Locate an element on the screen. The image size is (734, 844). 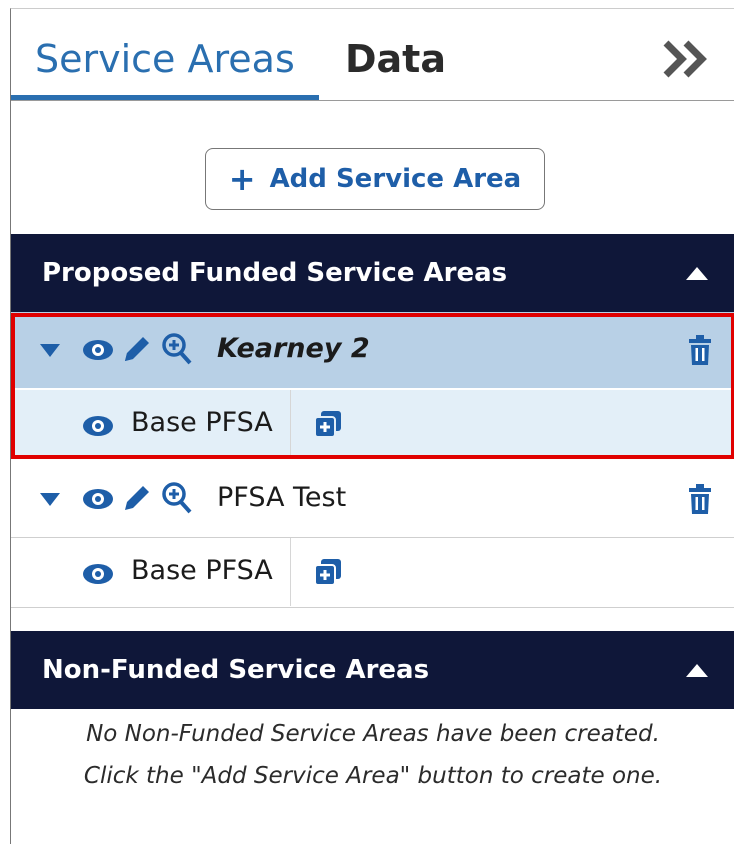
add-service-area-button: + Add Service Area is located at coordinates (375, 179).